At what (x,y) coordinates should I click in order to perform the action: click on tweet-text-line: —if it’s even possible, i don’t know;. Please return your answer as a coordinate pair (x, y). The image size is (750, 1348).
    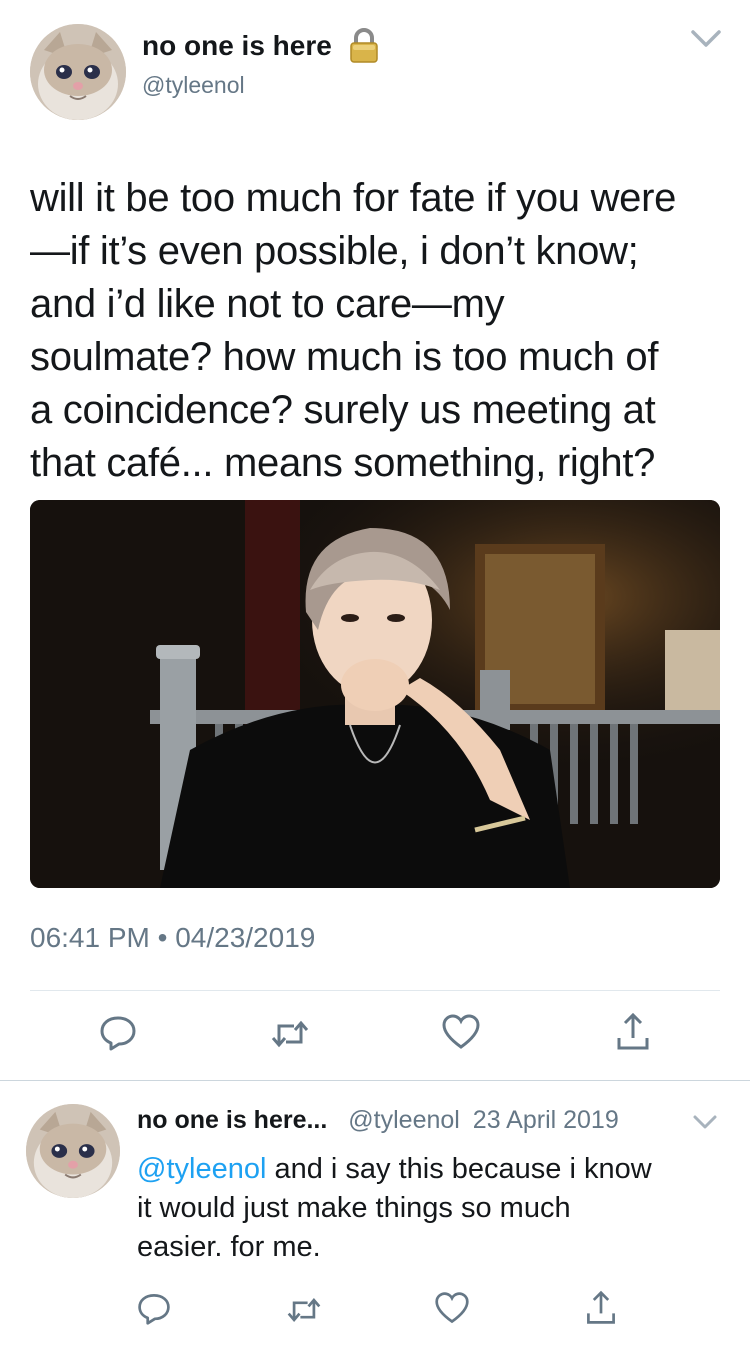
    Looking at the image, I should click on (334, 251).